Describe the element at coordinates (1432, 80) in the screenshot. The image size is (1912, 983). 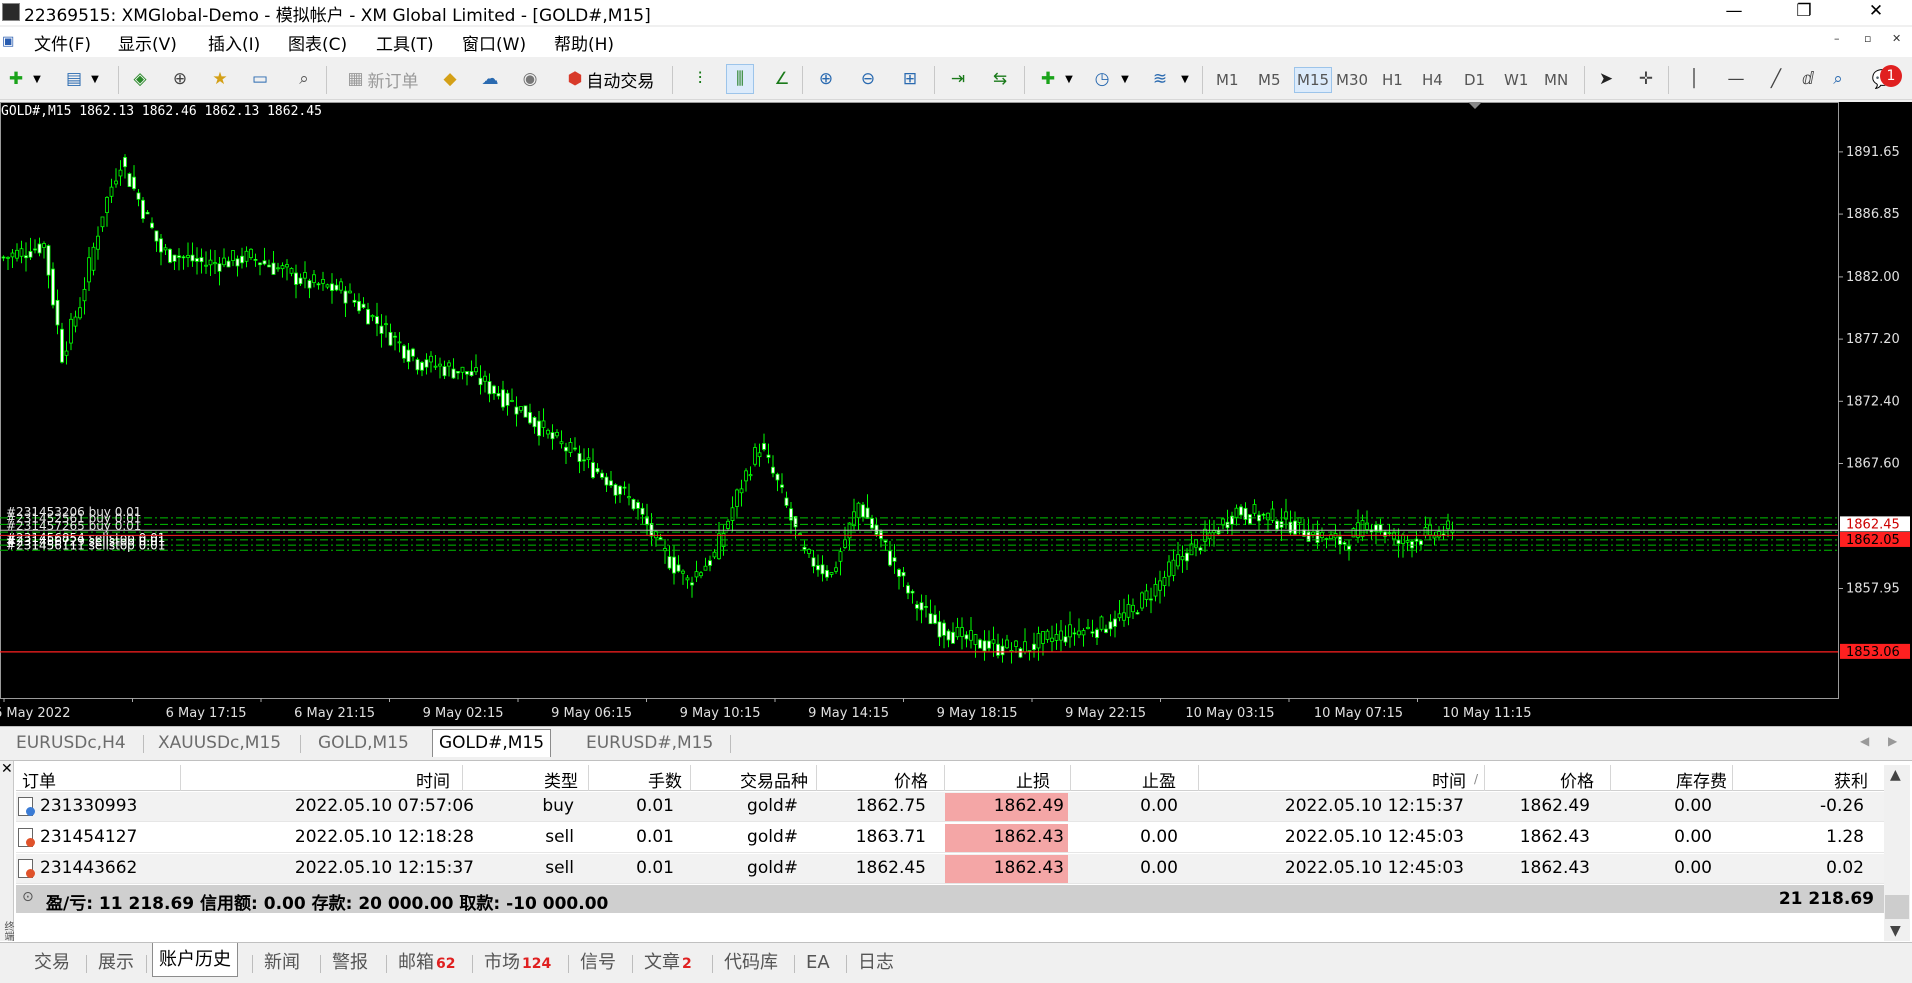
I see `timeframe-h4: H4` at that location.